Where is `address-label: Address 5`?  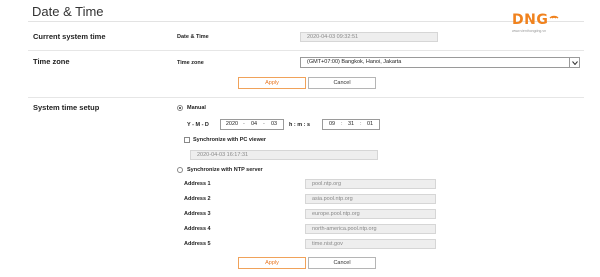 address-label: Address 5 is located at coordinates (197, 244).